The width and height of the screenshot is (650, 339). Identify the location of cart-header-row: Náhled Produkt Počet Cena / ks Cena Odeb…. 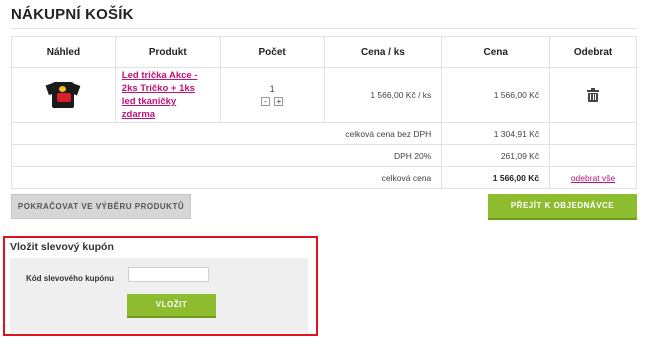
(324, 52).